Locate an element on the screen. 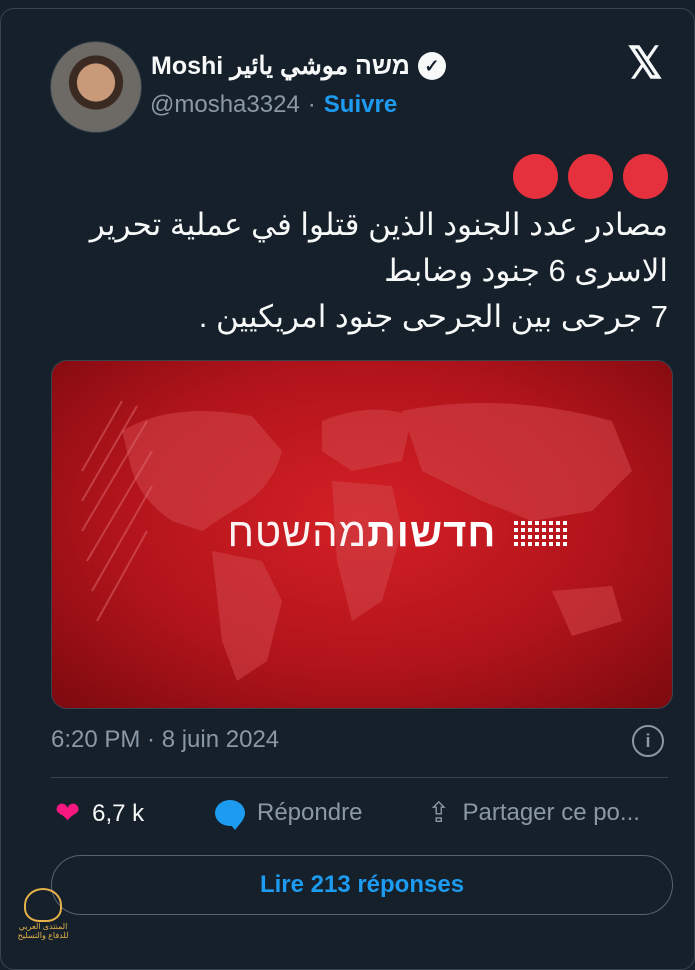 Image resolution: width=695 pixels, height=970 pixels. verified-badge-icon: ✓ is located at coordinates (431, 66).